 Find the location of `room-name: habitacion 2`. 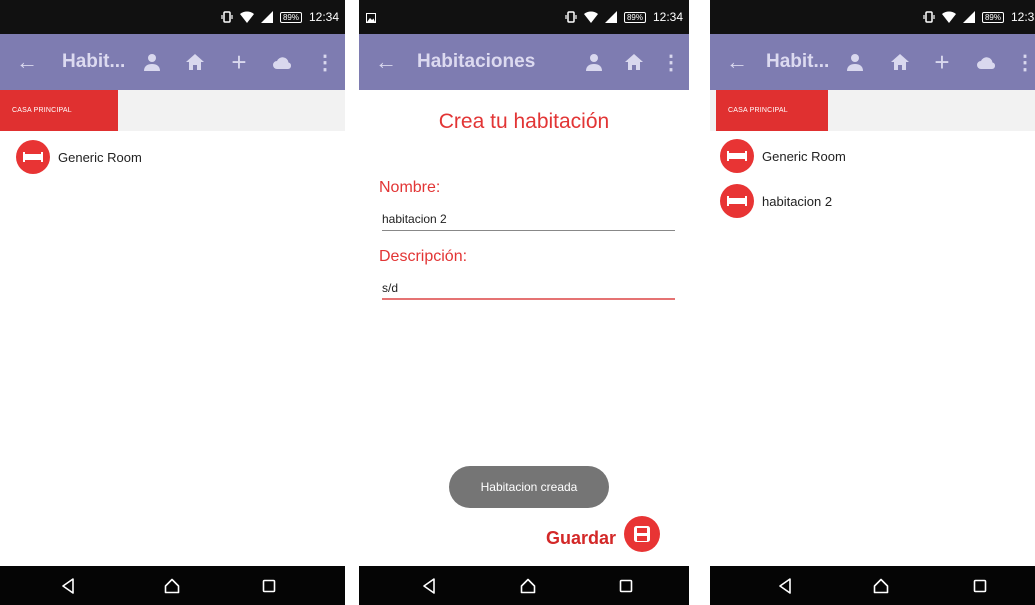

room-name: habitacion 2 is located at coordinates (797, 201).